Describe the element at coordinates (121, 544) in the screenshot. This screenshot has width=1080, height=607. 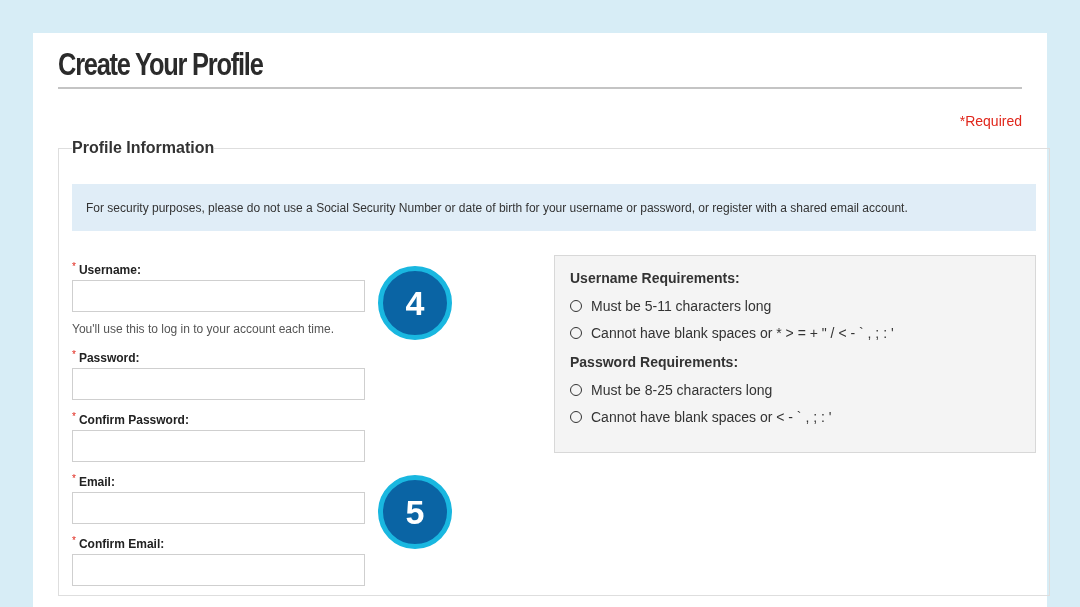
I see `field-label: Confirm Email:` at that location.